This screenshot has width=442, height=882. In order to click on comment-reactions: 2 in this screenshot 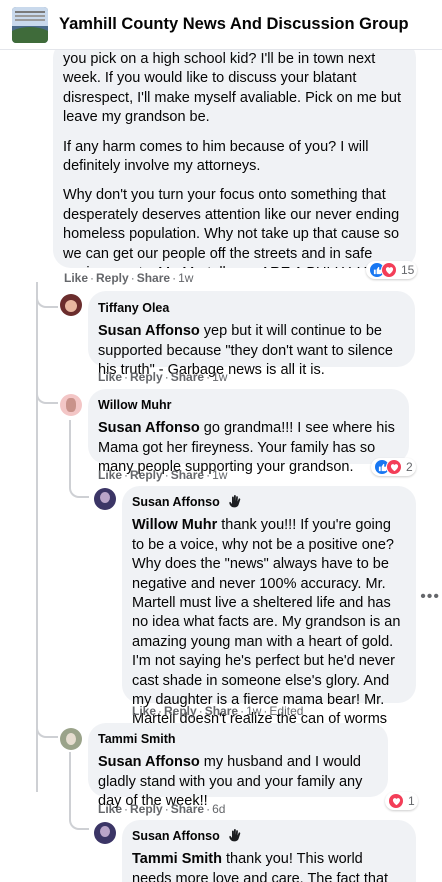, I will do `click(393, 467)`.